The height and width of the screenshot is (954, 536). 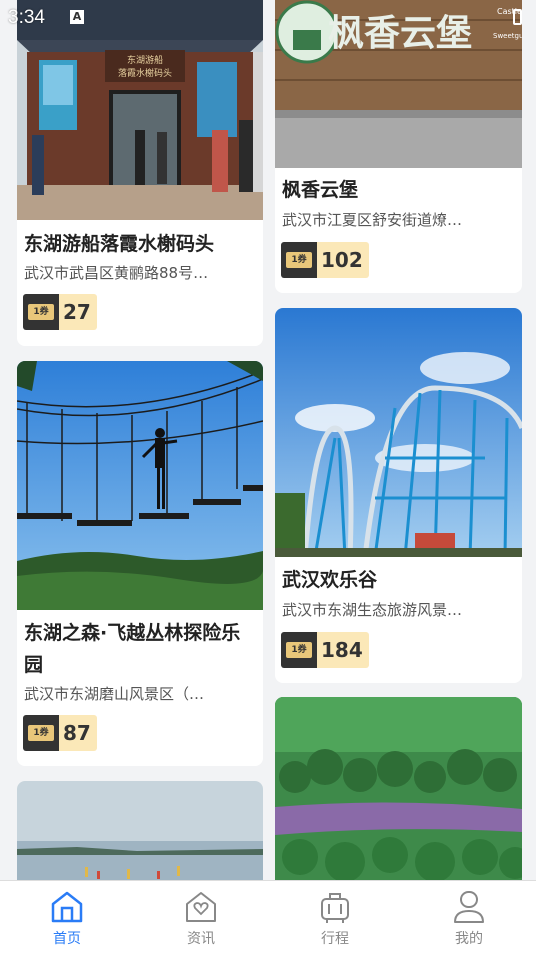 I want to click on news-icon, so click(x=201, y=907).